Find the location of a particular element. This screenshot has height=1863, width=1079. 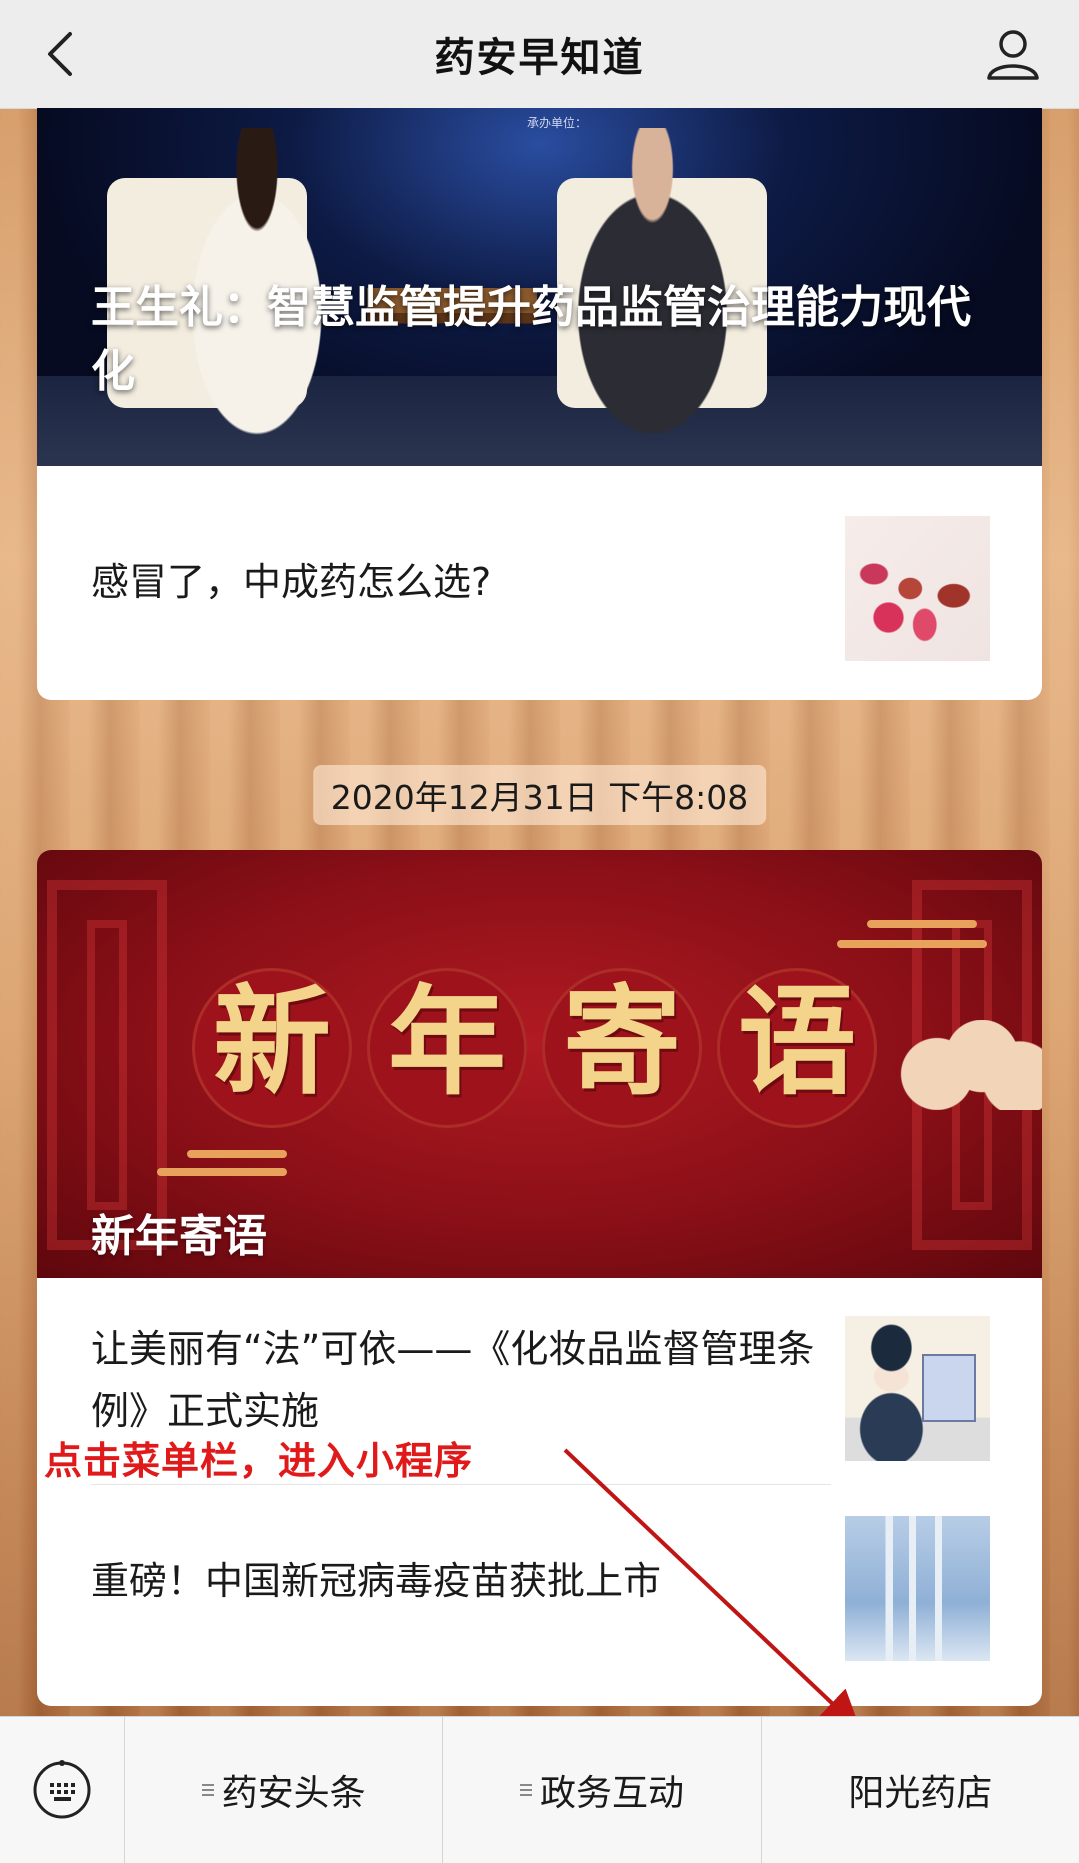

article-title: 让美丽有“法”可依——《化妆品监督管理条例》正式实施 is located at coordinates (453, 1380).